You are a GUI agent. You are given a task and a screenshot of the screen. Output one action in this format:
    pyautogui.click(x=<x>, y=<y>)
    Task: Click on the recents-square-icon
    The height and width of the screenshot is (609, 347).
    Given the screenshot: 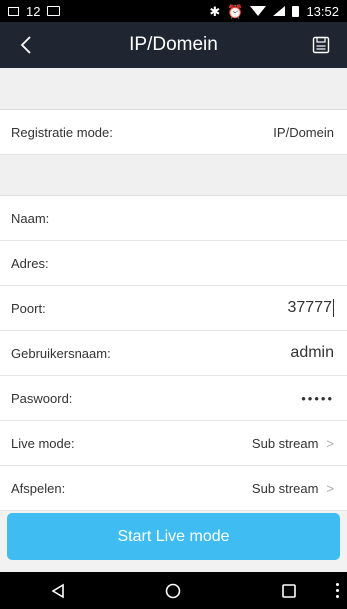 What is the action you would take?
    pyautogui.click(x=289, y=590)
    